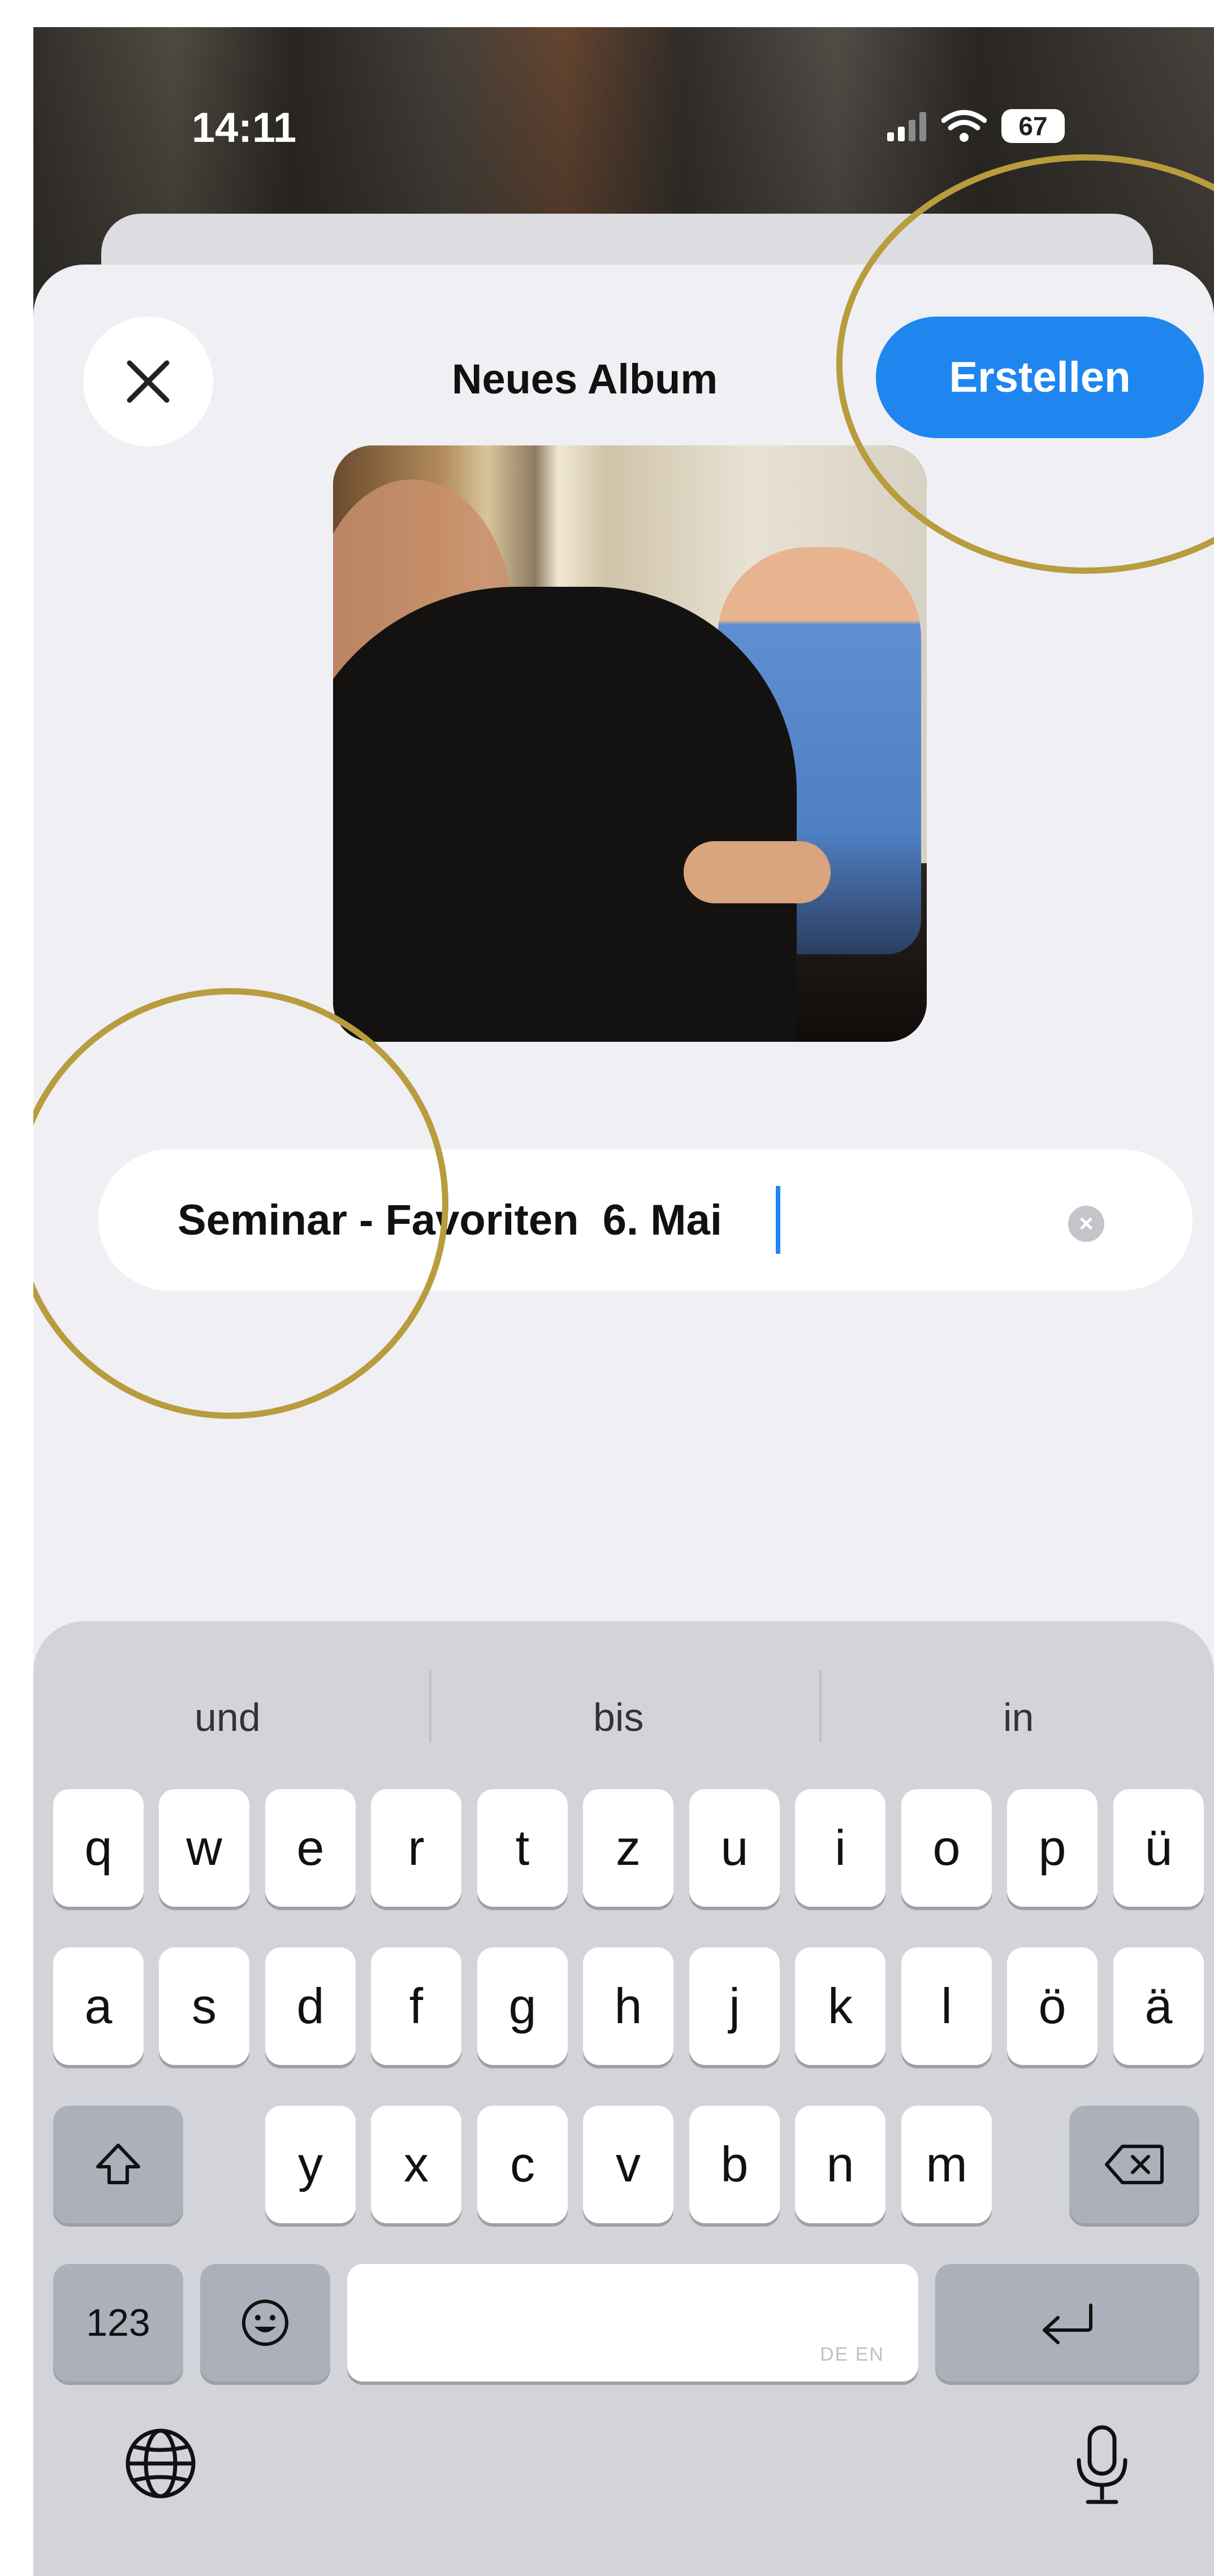 The width and height of the screenshot is (1214, 2576). I want to click on key-x: x, so click(416, 2164).